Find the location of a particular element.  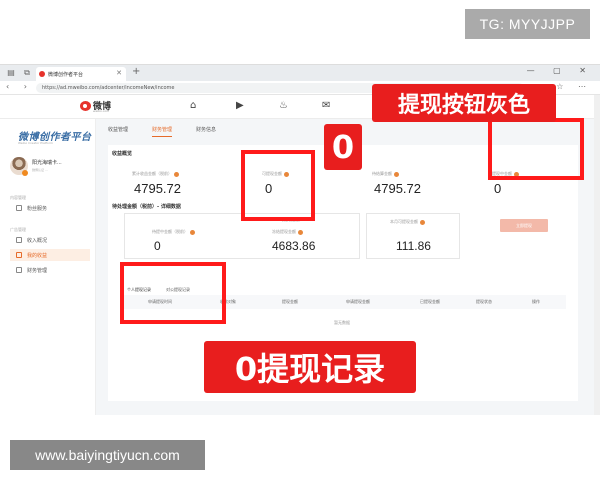

stat-label-total: 累计收益金额（税前） is located at coordinates (155, 174).